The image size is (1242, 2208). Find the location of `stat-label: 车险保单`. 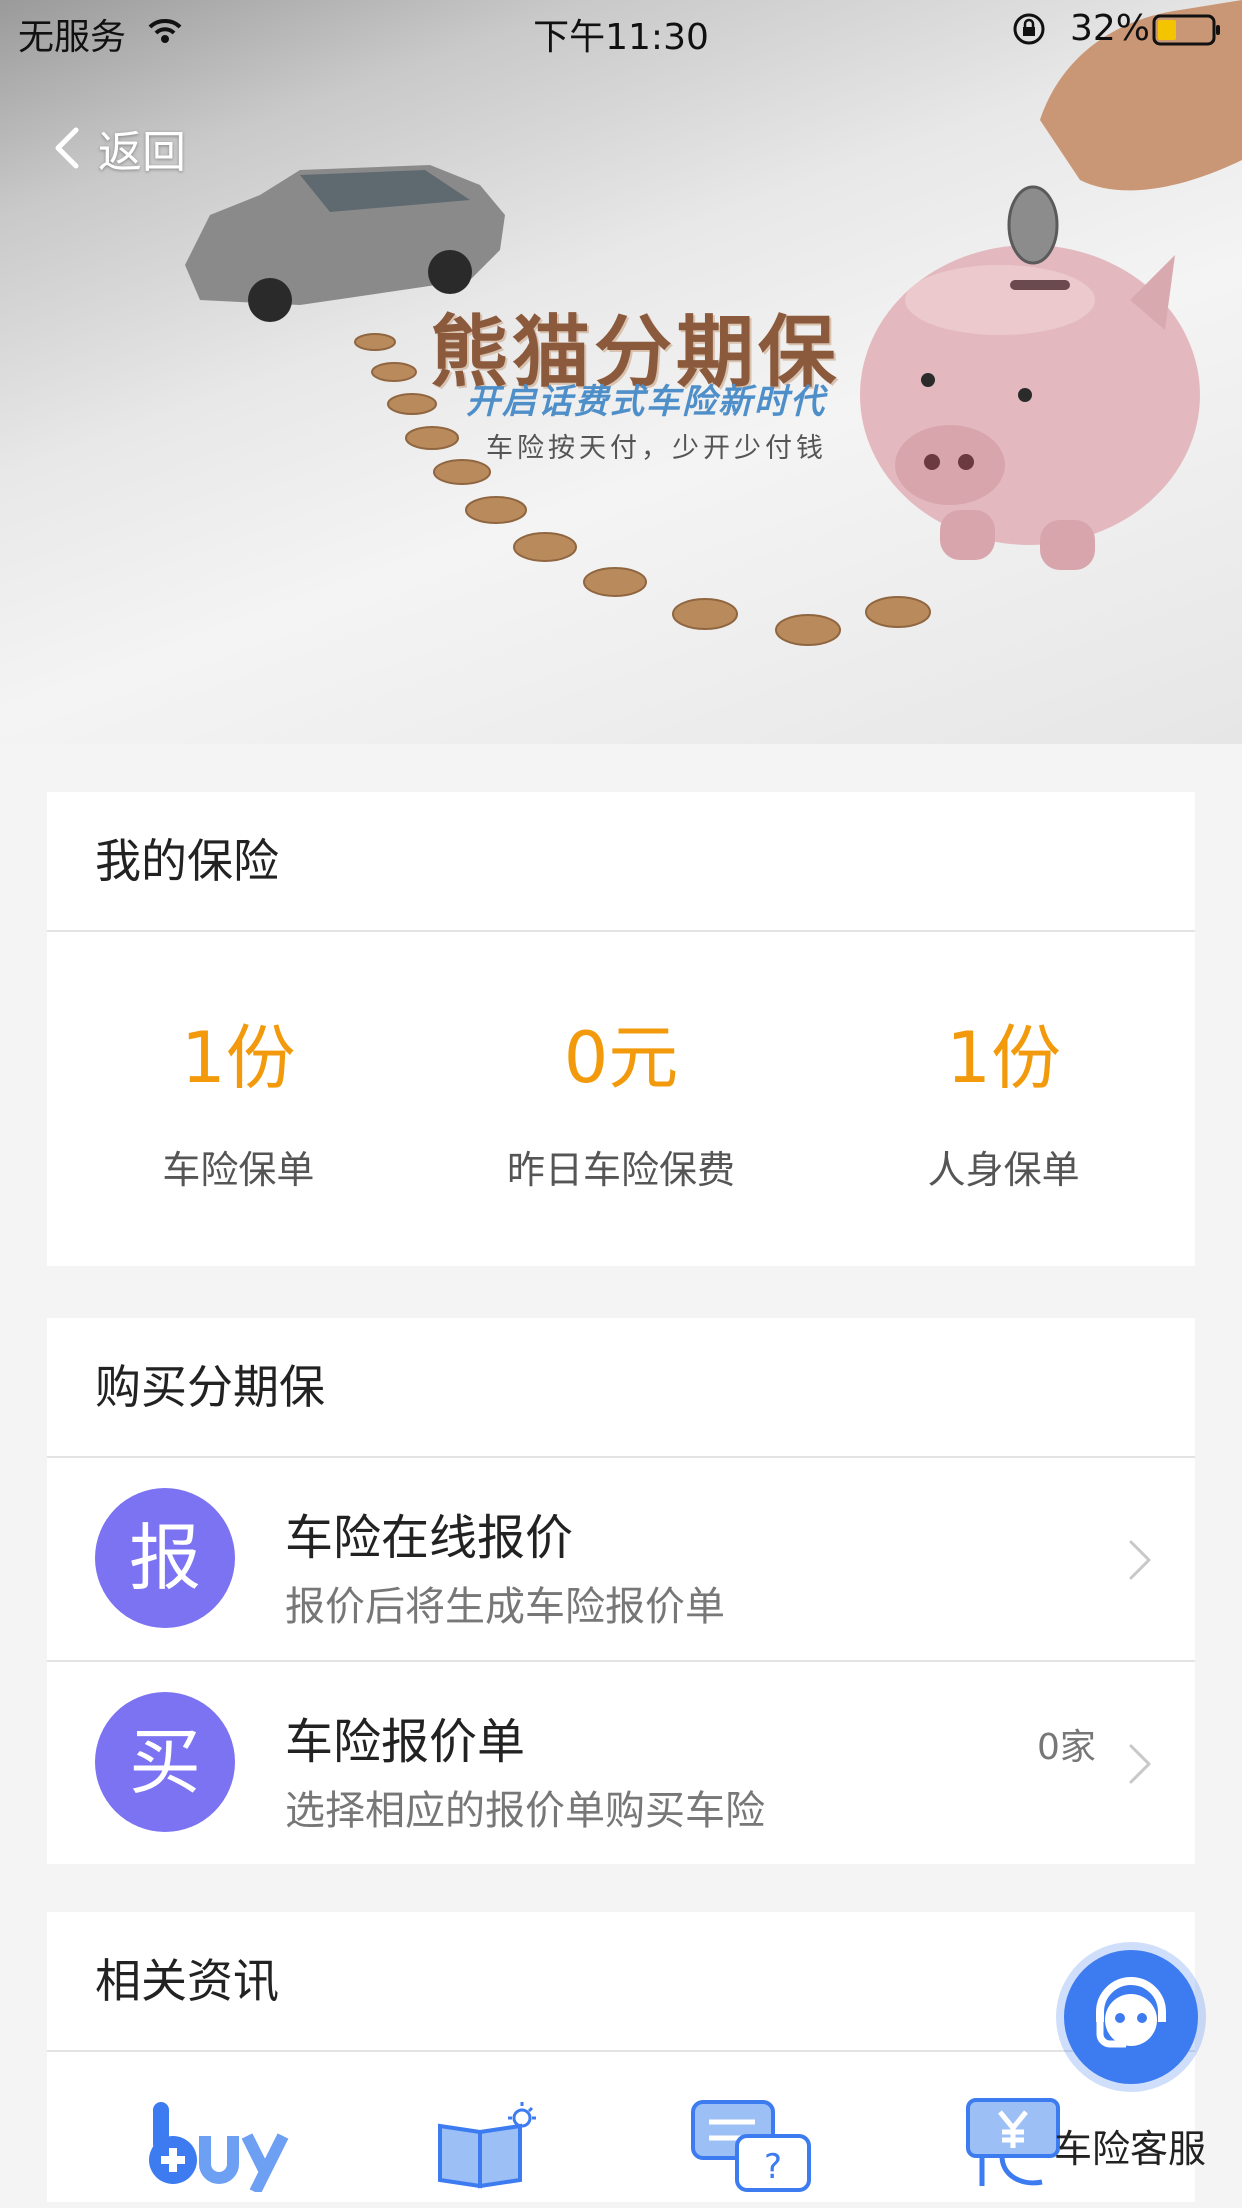

stat-label: 车险保单 is located at coordinates (238, 1170).